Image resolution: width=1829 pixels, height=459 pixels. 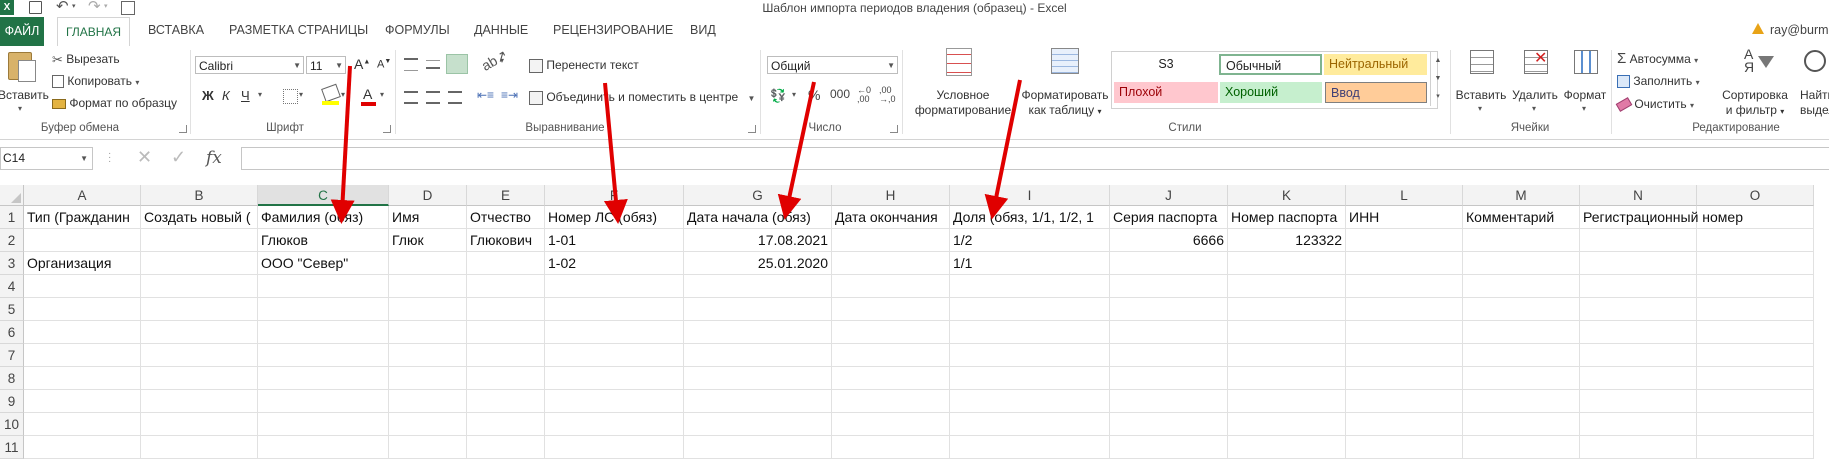 I want to click on annotation-arrows, so click(x=676, y=144).